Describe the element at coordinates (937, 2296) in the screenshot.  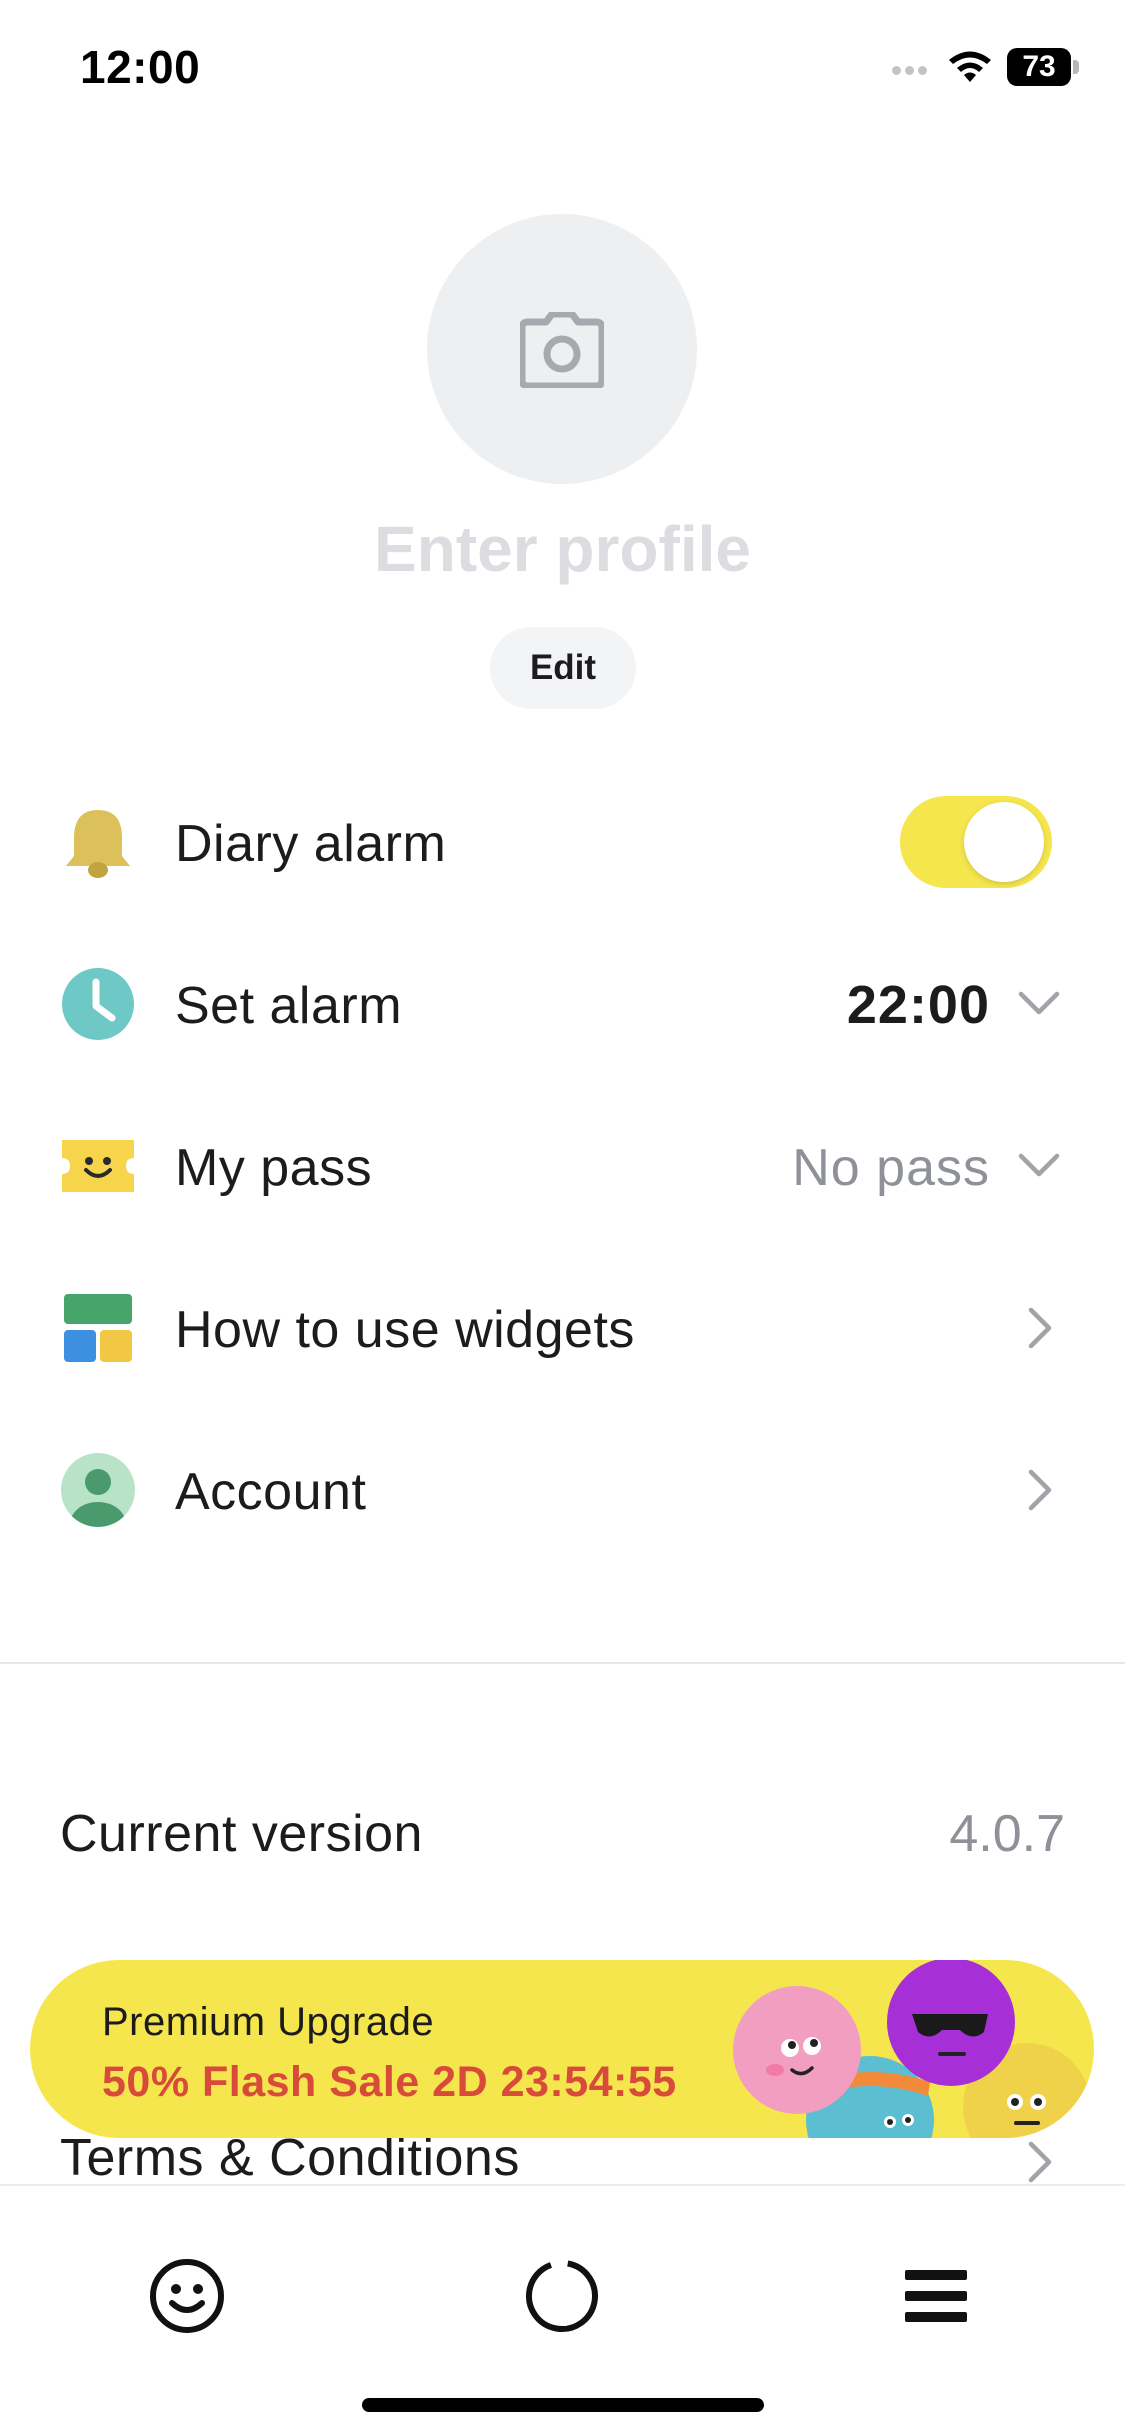
I see `menu-icon` at that location.